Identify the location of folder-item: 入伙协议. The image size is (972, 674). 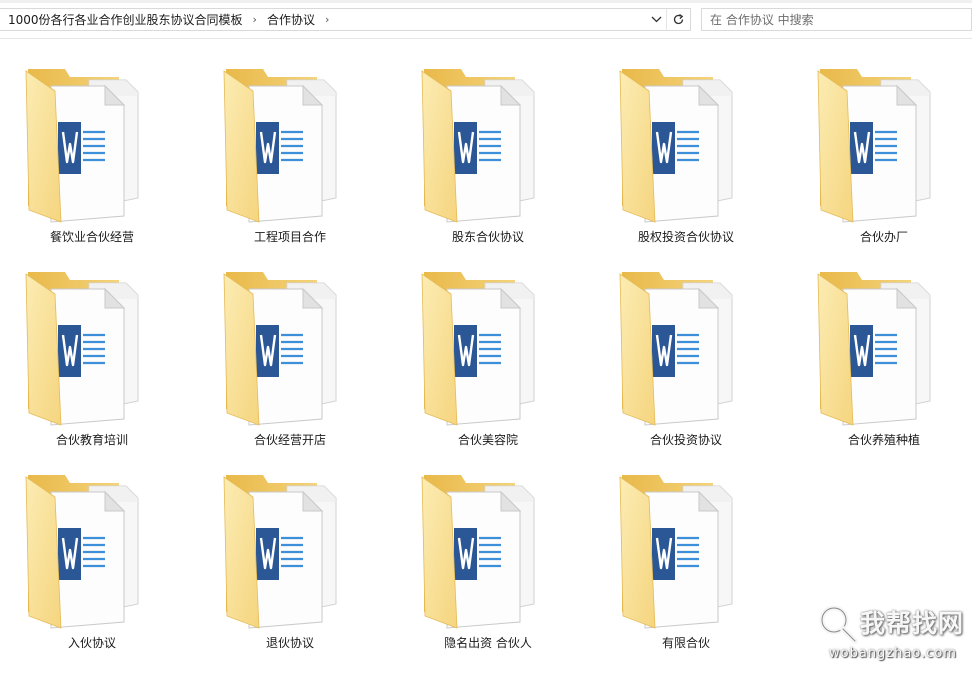
(77, 569).